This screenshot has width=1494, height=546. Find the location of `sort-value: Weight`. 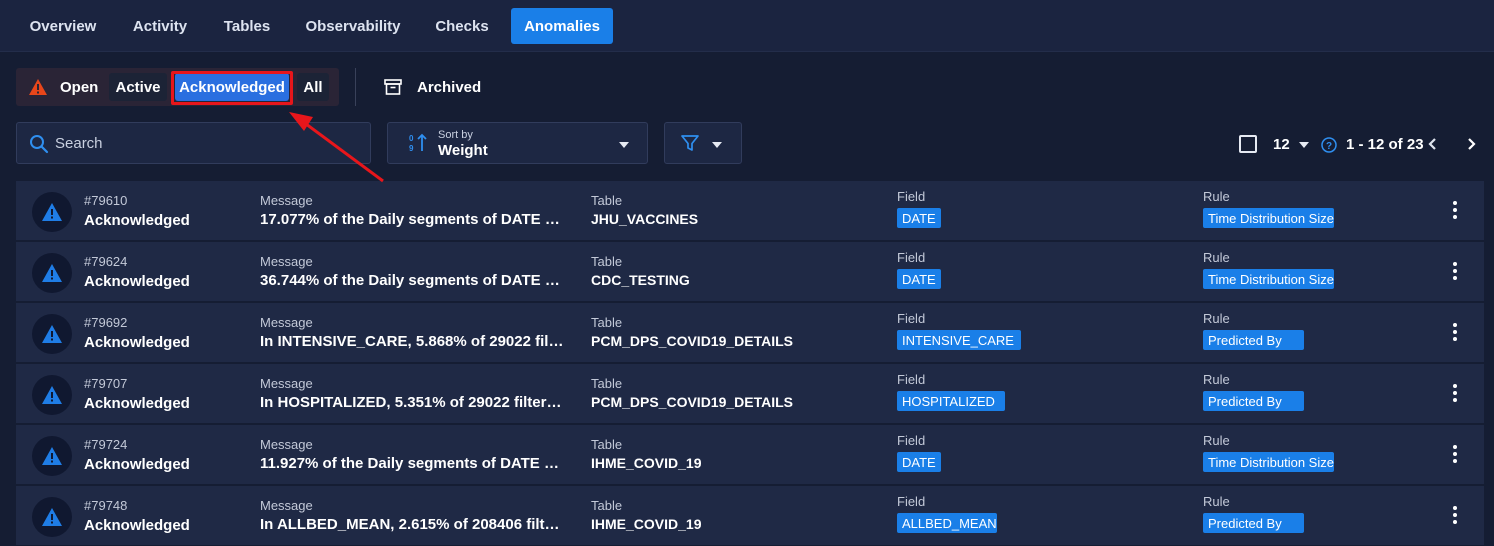

sort-value: Weight is located at coordinates (463, 150).